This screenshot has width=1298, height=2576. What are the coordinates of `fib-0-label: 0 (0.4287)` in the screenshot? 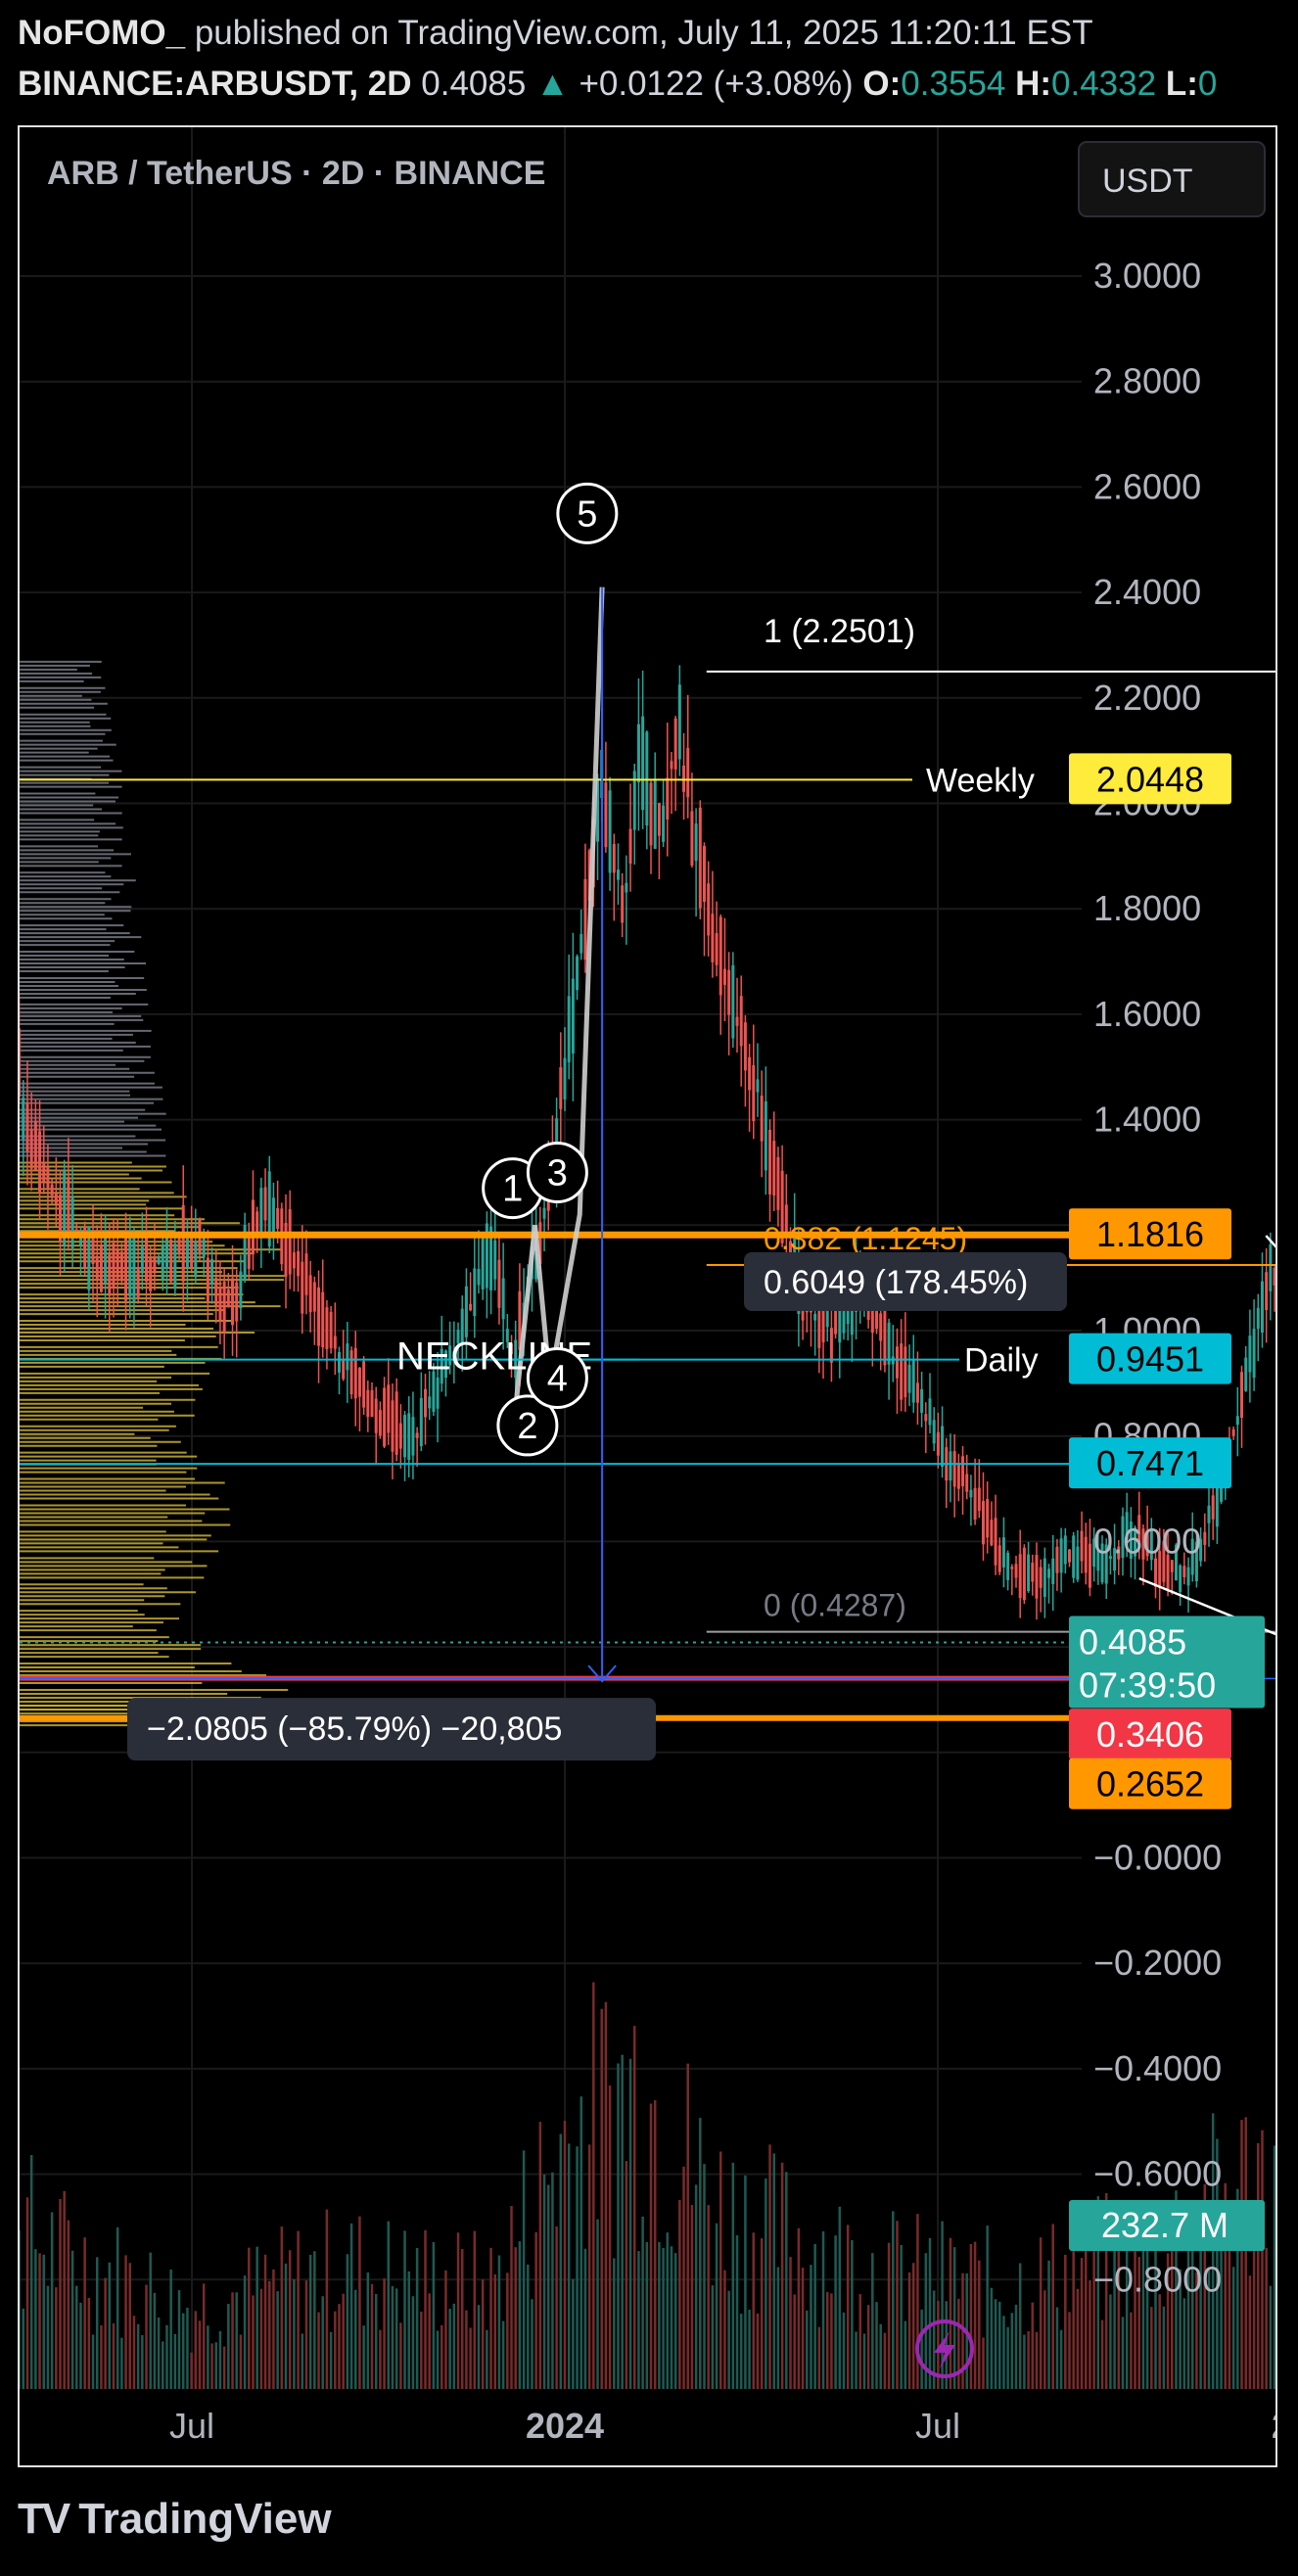 It's located at (835, 1606).